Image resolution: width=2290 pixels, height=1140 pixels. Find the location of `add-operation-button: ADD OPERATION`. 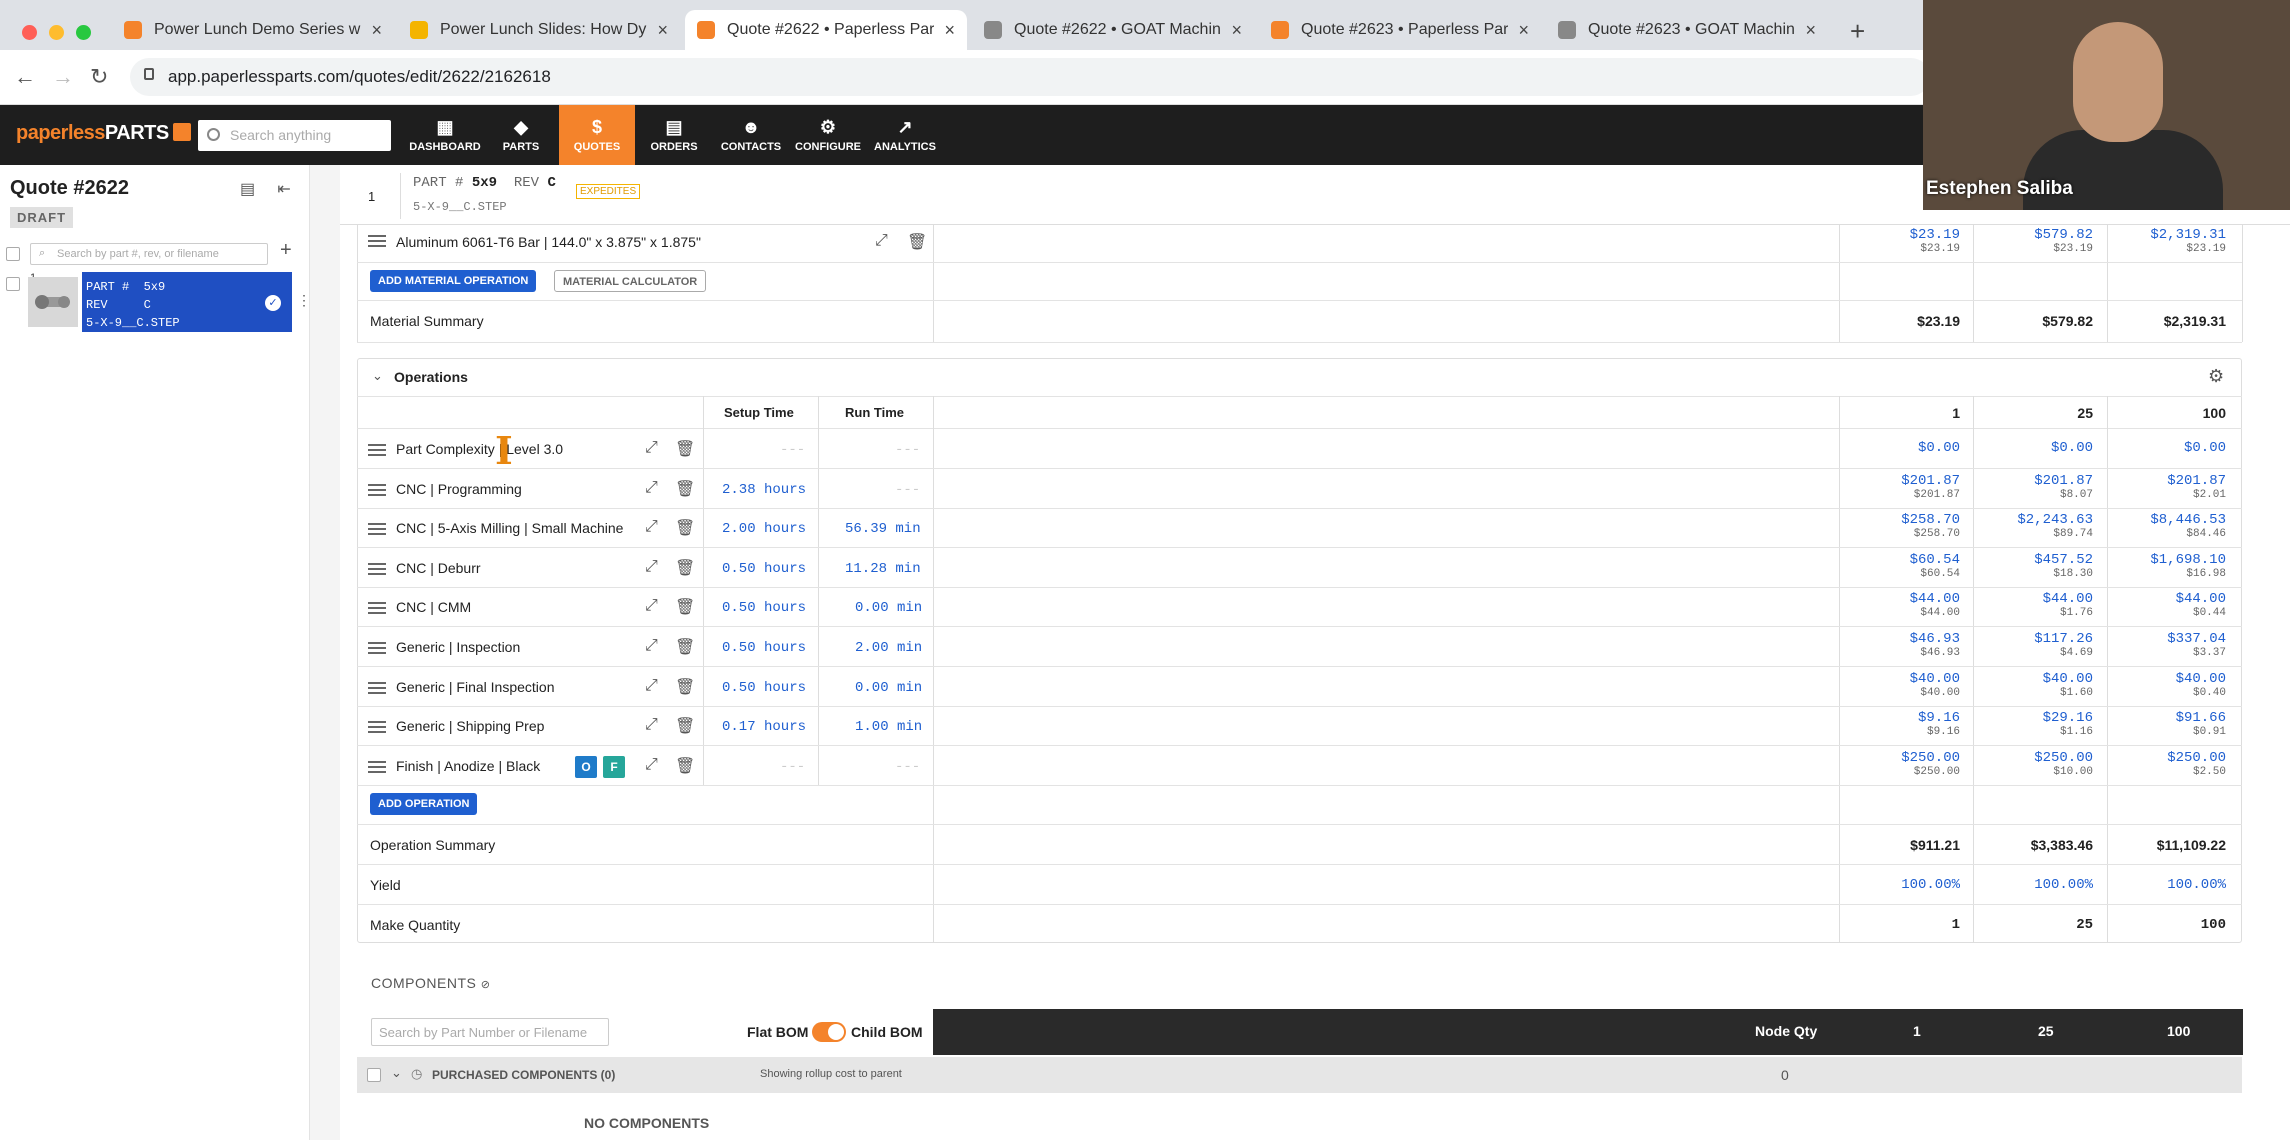

add-operation-button: ADD OPERATION is located at coordinates (424, 804).